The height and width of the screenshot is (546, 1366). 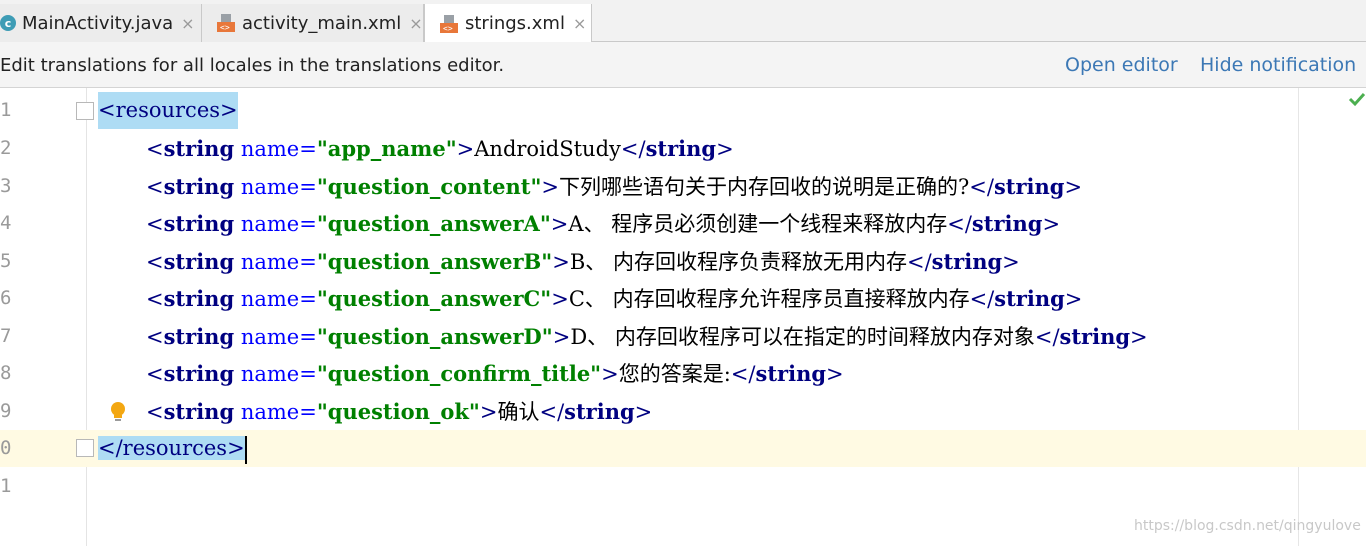 What do you see at coordinates (386, 148) in the screenshot?
I see `attr-value: "app_name"` at bounding box center [386, 148].